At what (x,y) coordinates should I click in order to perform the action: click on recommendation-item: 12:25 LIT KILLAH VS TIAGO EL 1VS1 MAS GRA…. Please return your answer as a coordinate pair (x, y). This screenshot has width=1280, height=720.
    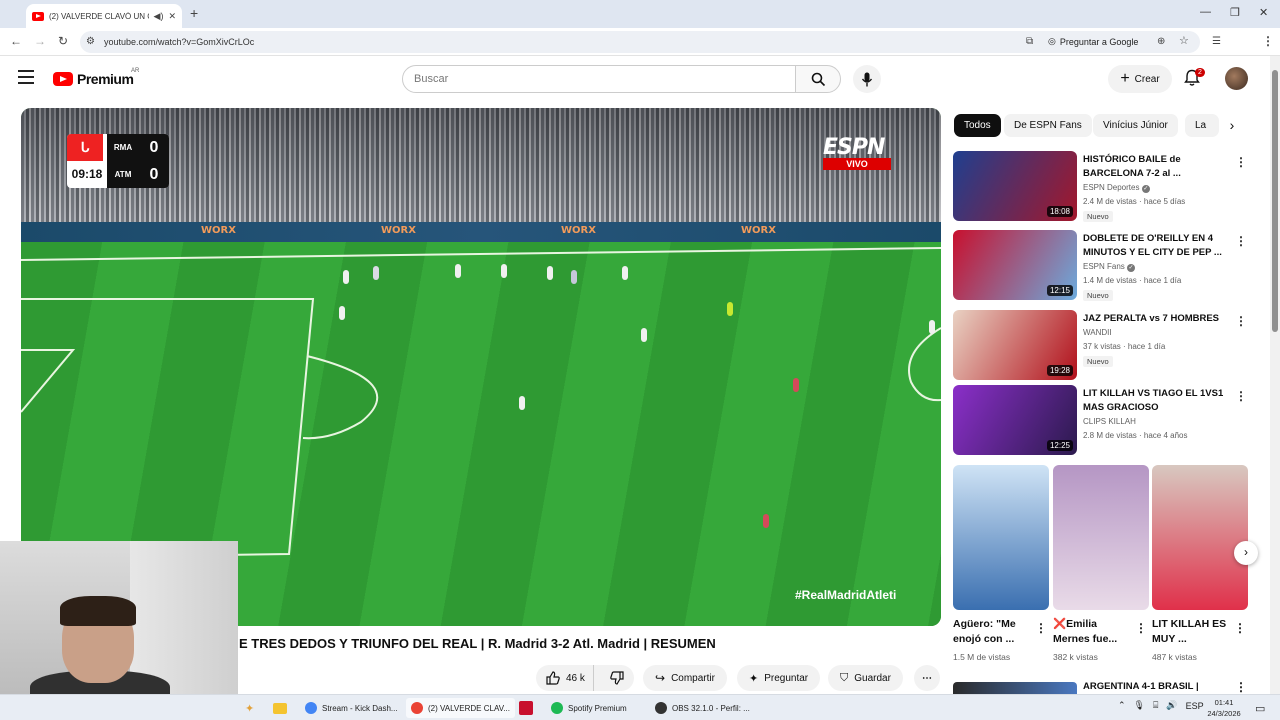
    Looking at the image, I should click on (1103, 421).